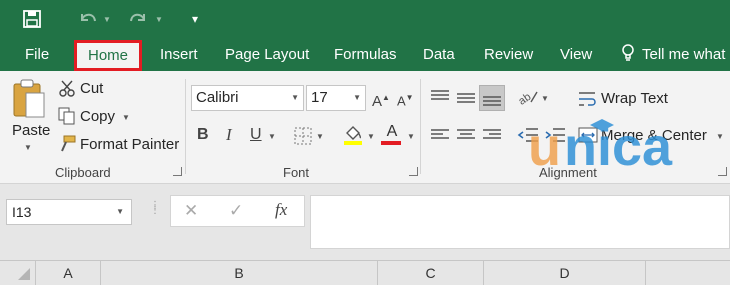 The height and width of the screenshot is (285, 730). Describe the element at coordinates (319, 97) in the screenshot. I see `font-size-value: 17` at that location.